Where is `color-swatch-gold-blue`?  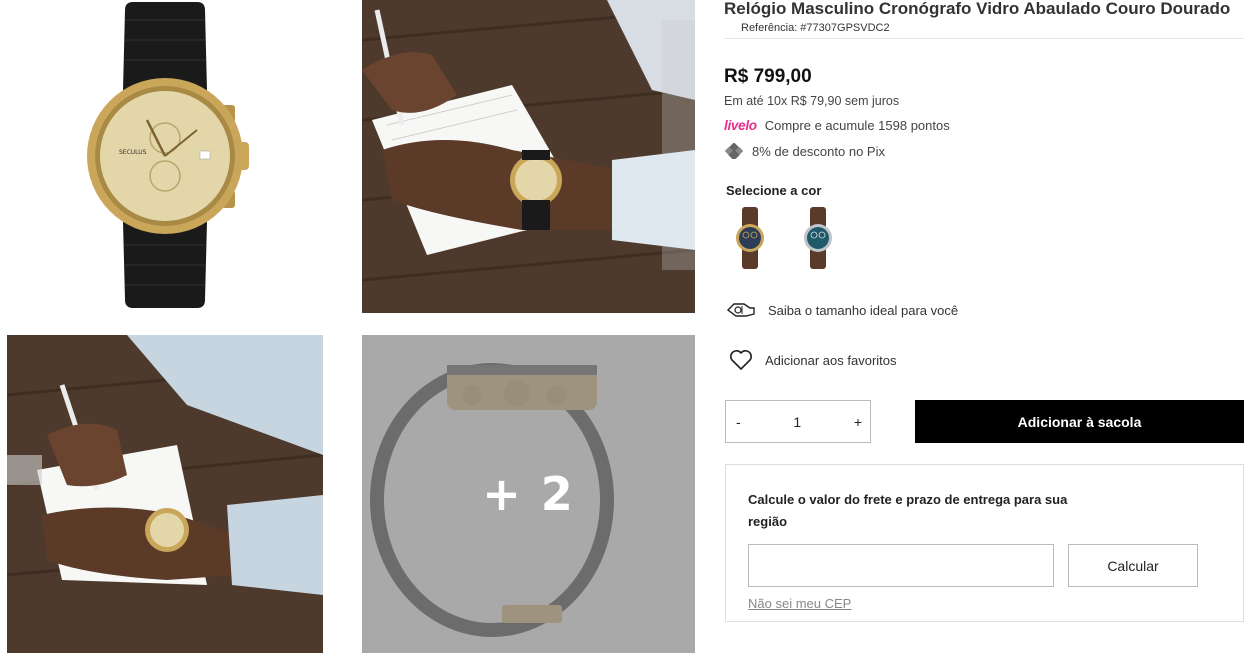 color-swatch-gold-blue is located at coordinates (750, 238).